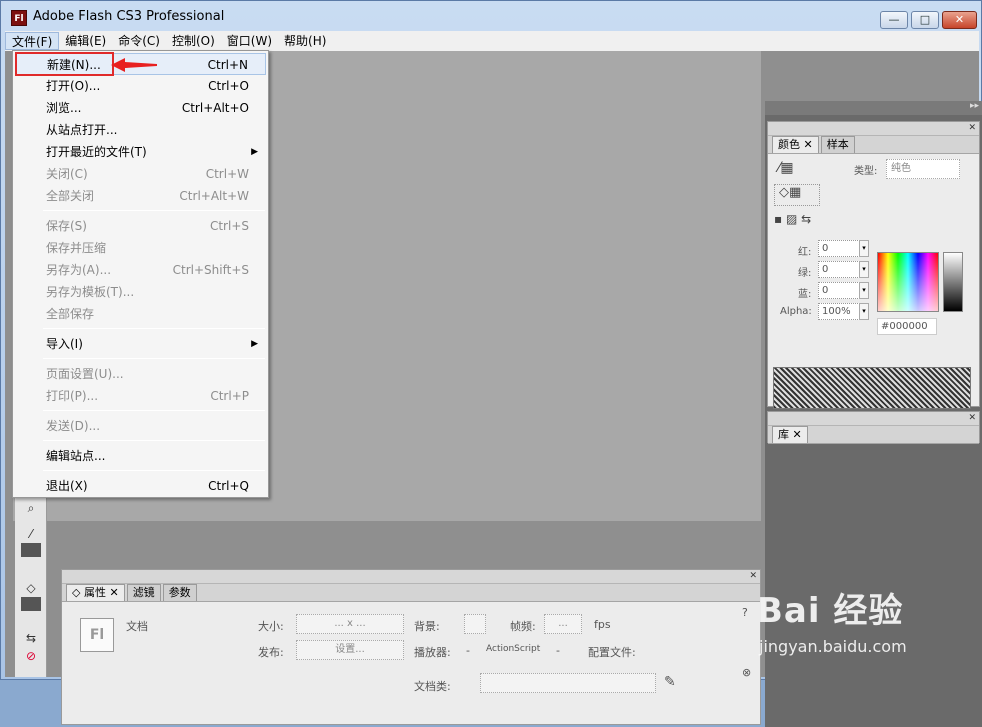 This screenshot has height=727, width=982. I want to click on fill-swatch, so click(31, 604).